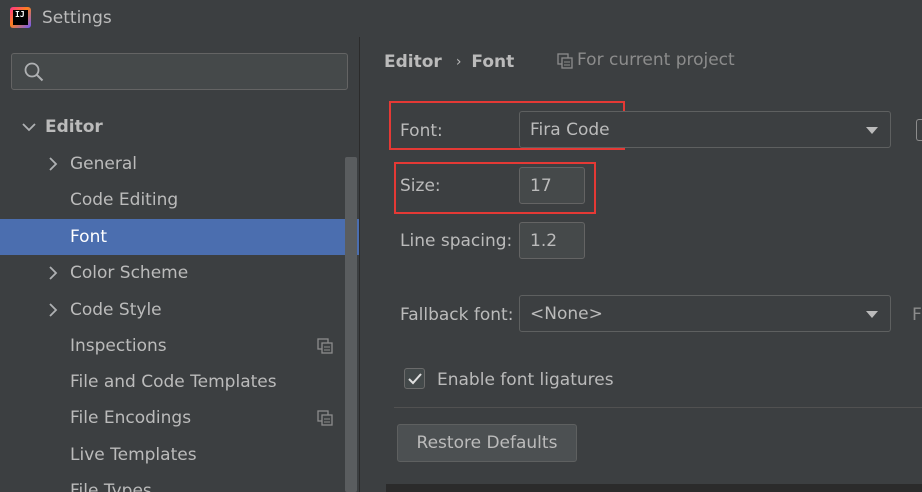 The image size is (922, 492). I want to click on search-icon, so click(34, 72).